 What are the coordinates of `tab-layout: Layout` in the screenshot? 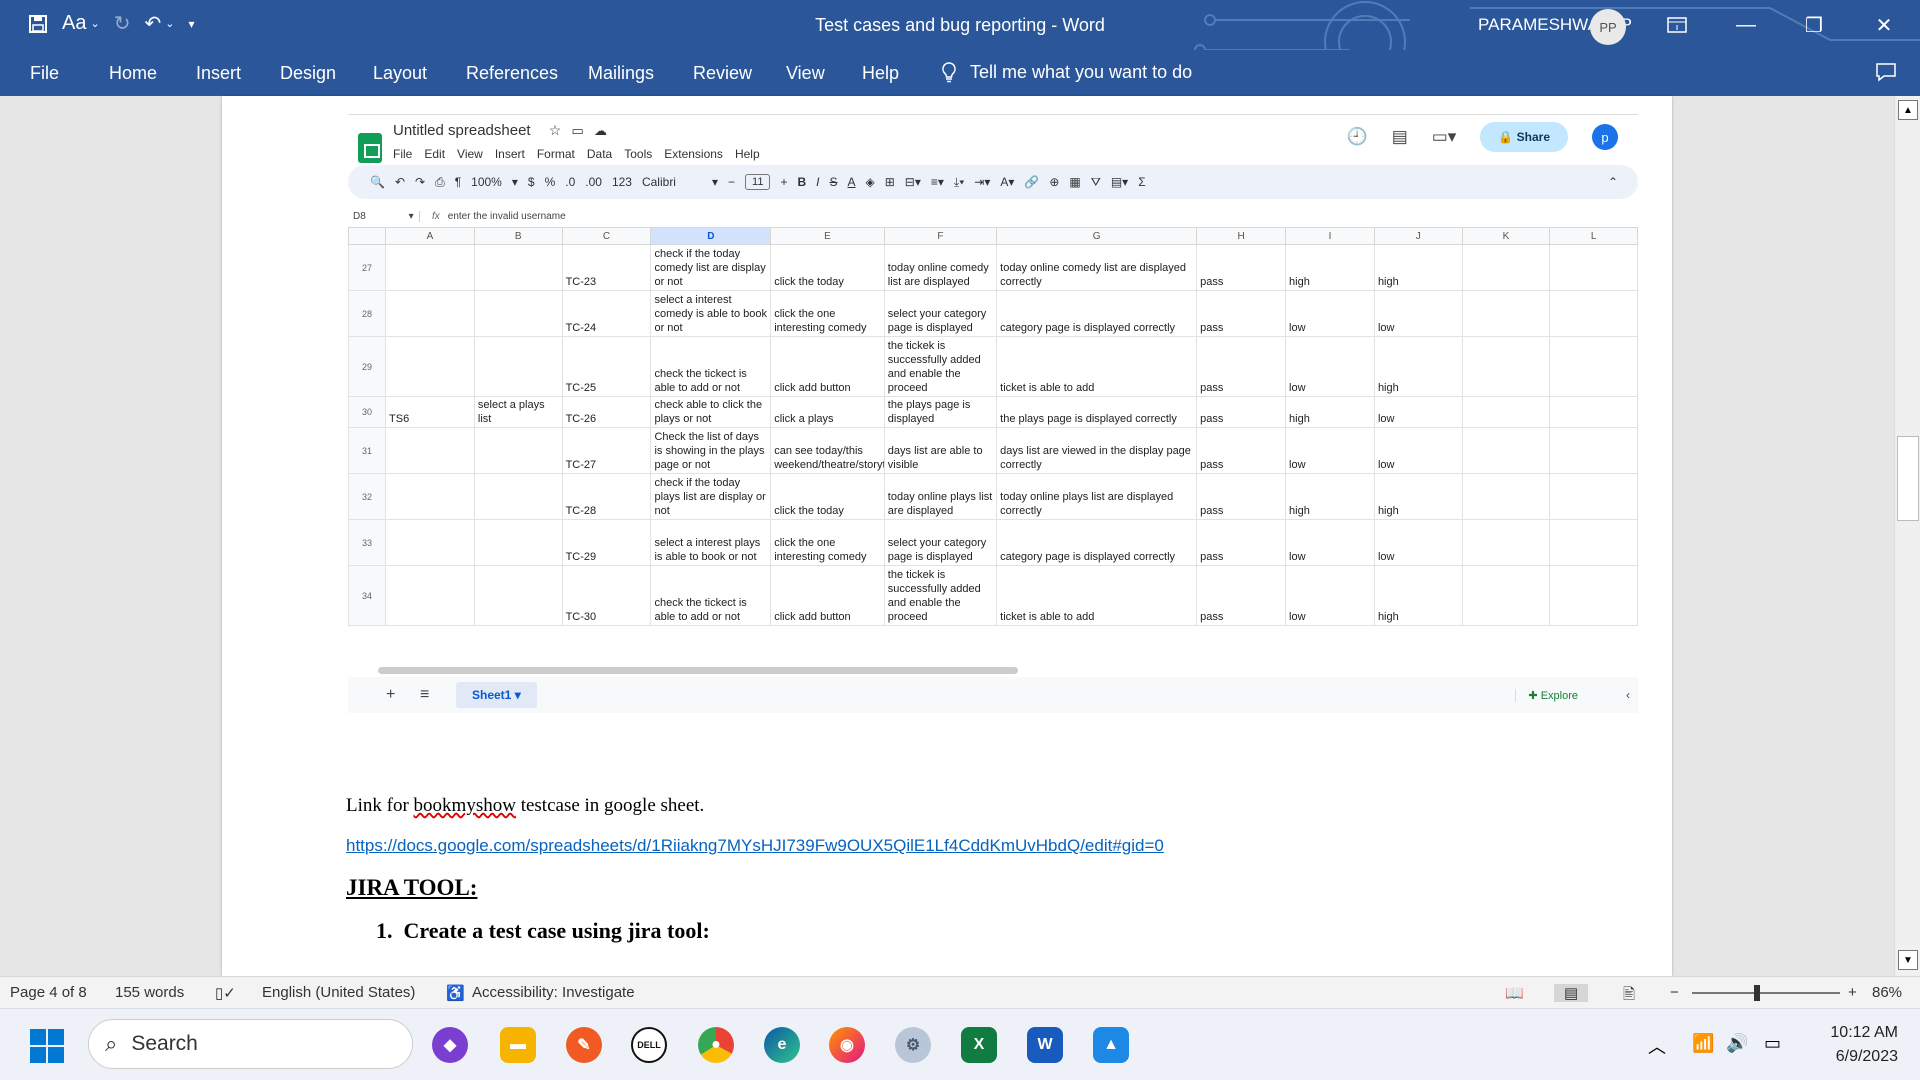 It's located at (400, 73).